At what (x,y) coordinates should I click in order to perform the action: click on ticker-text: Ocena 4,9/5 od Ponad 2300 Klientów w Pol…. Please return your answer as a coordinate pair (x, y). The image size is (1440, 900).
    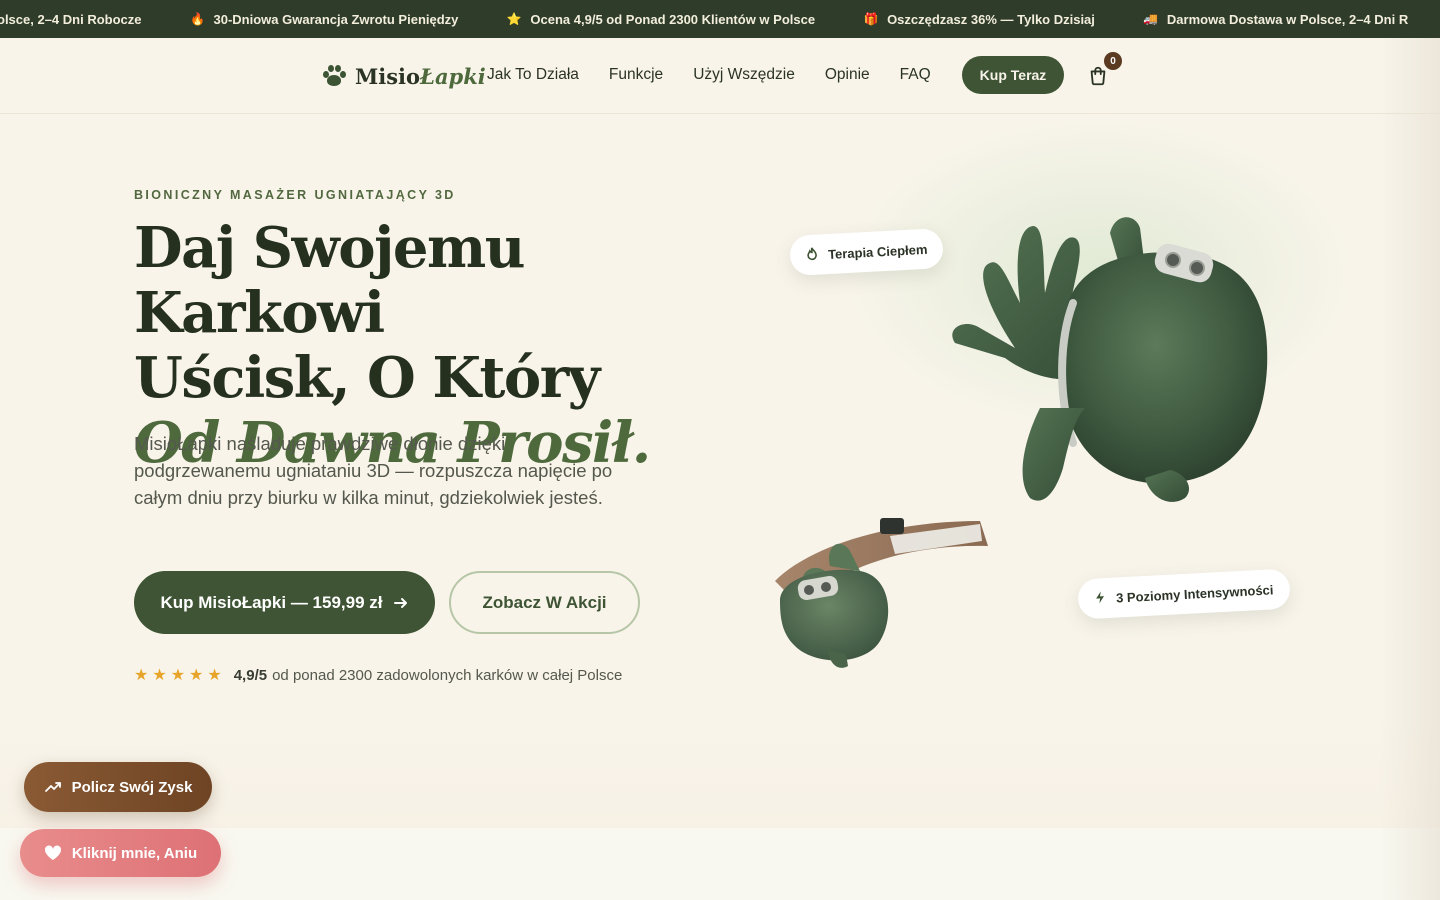
    Looking at the image, I should click on (673, 19).